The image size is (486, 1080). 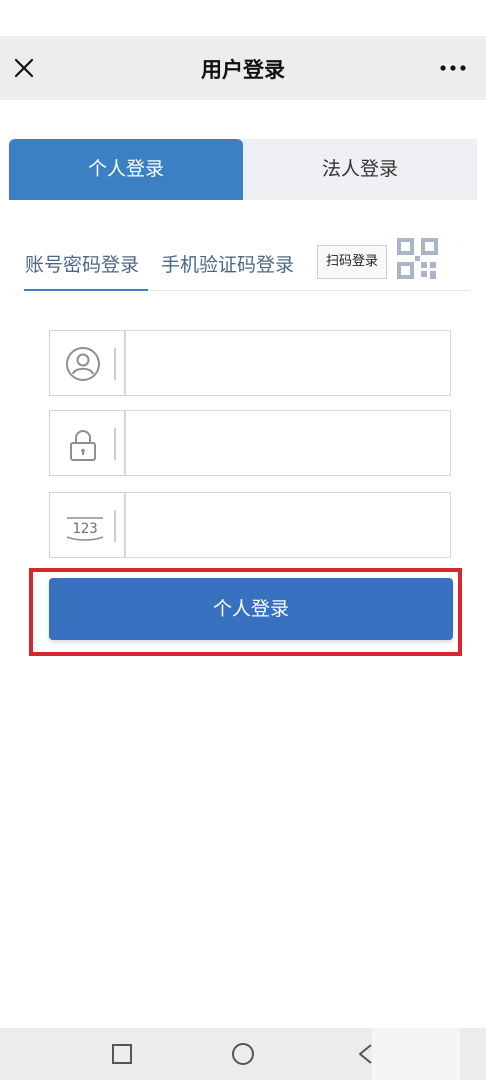 I want to click on home-button, so click(x=243, y=1054).